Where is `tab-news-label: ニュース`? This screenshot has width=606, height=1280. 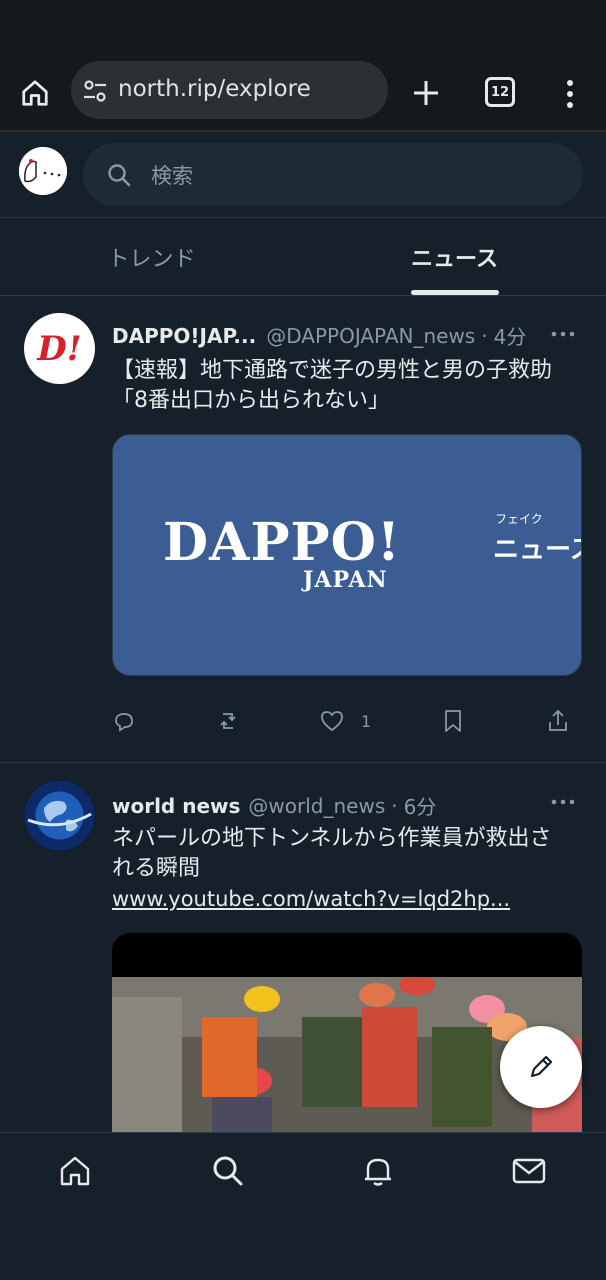 tab-news-label: ニュース is located at coordinates (454, 259).